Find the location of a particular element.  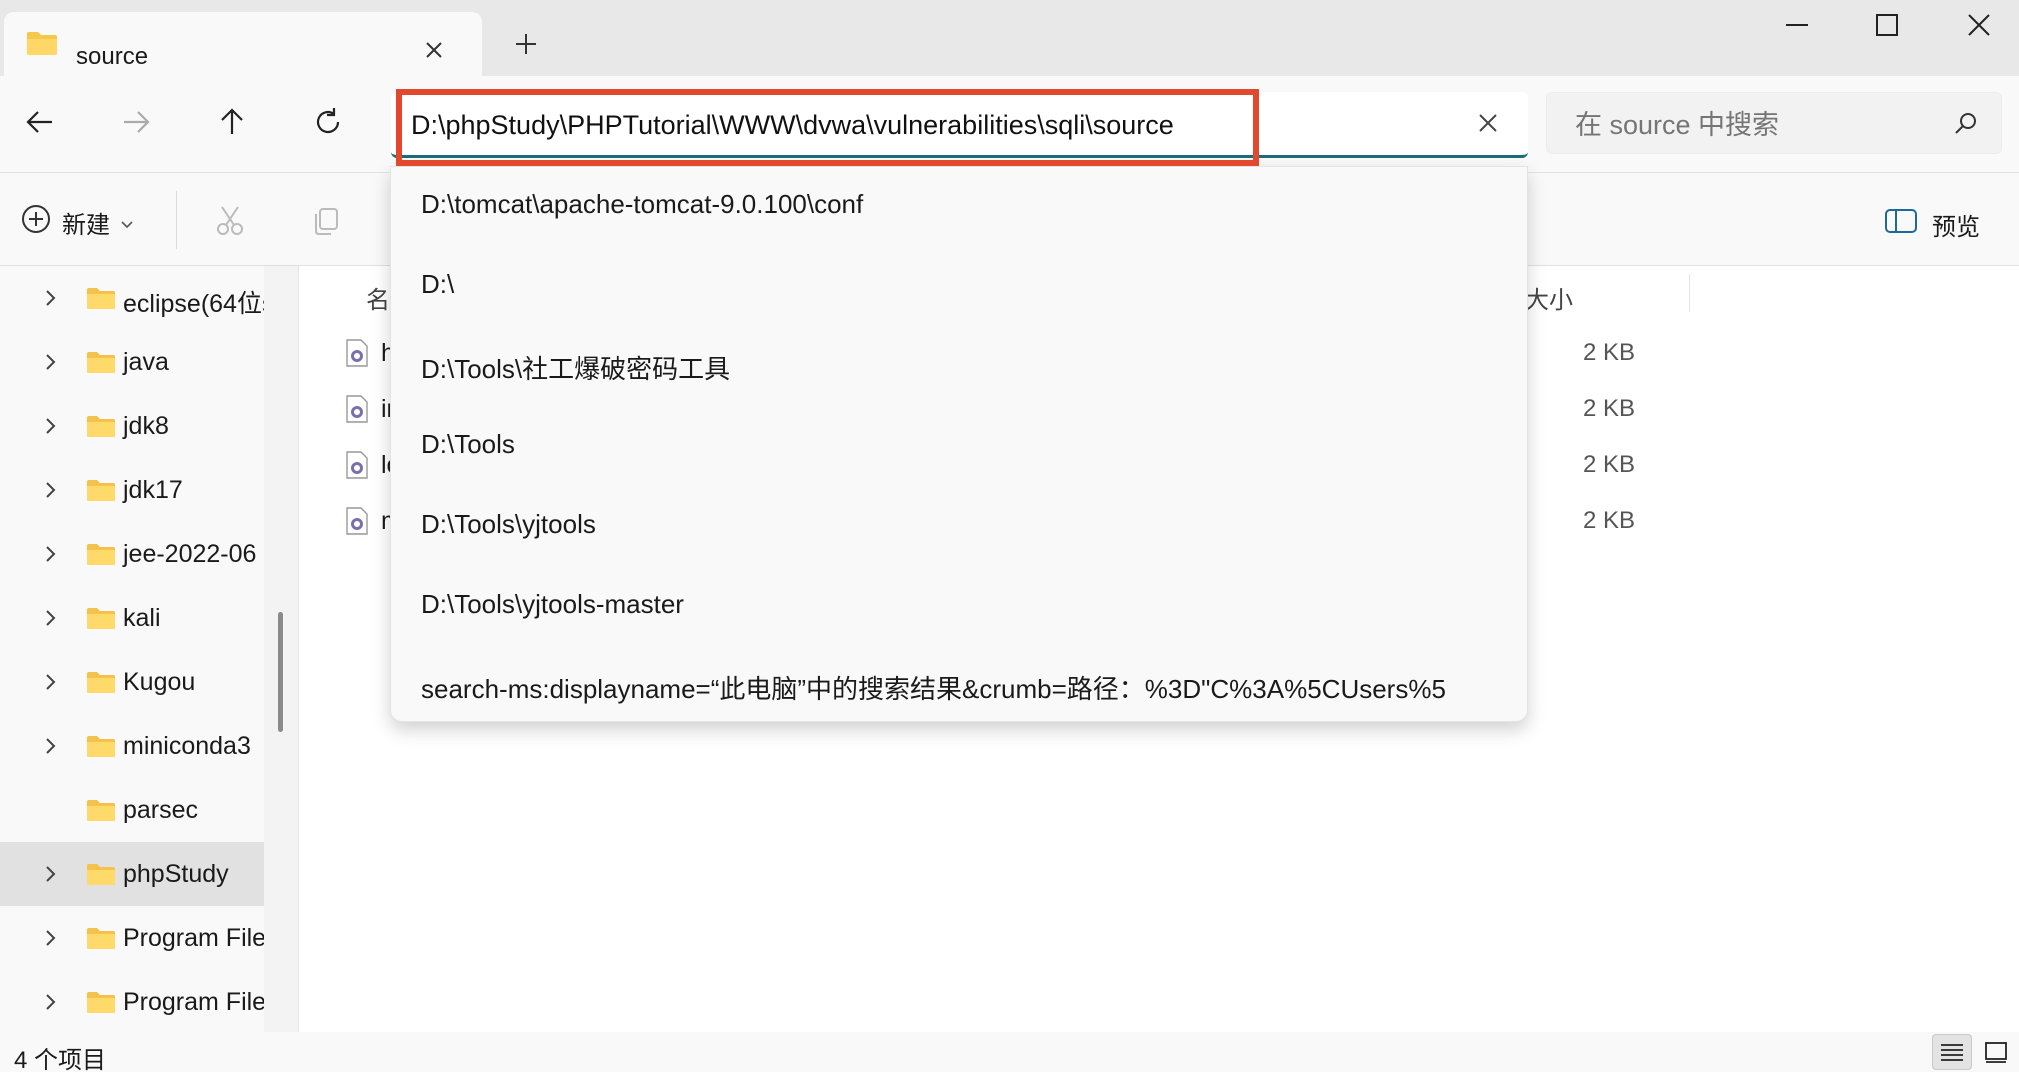

sidebar-item-label: phpStudy is located at coordinates (176, 874).